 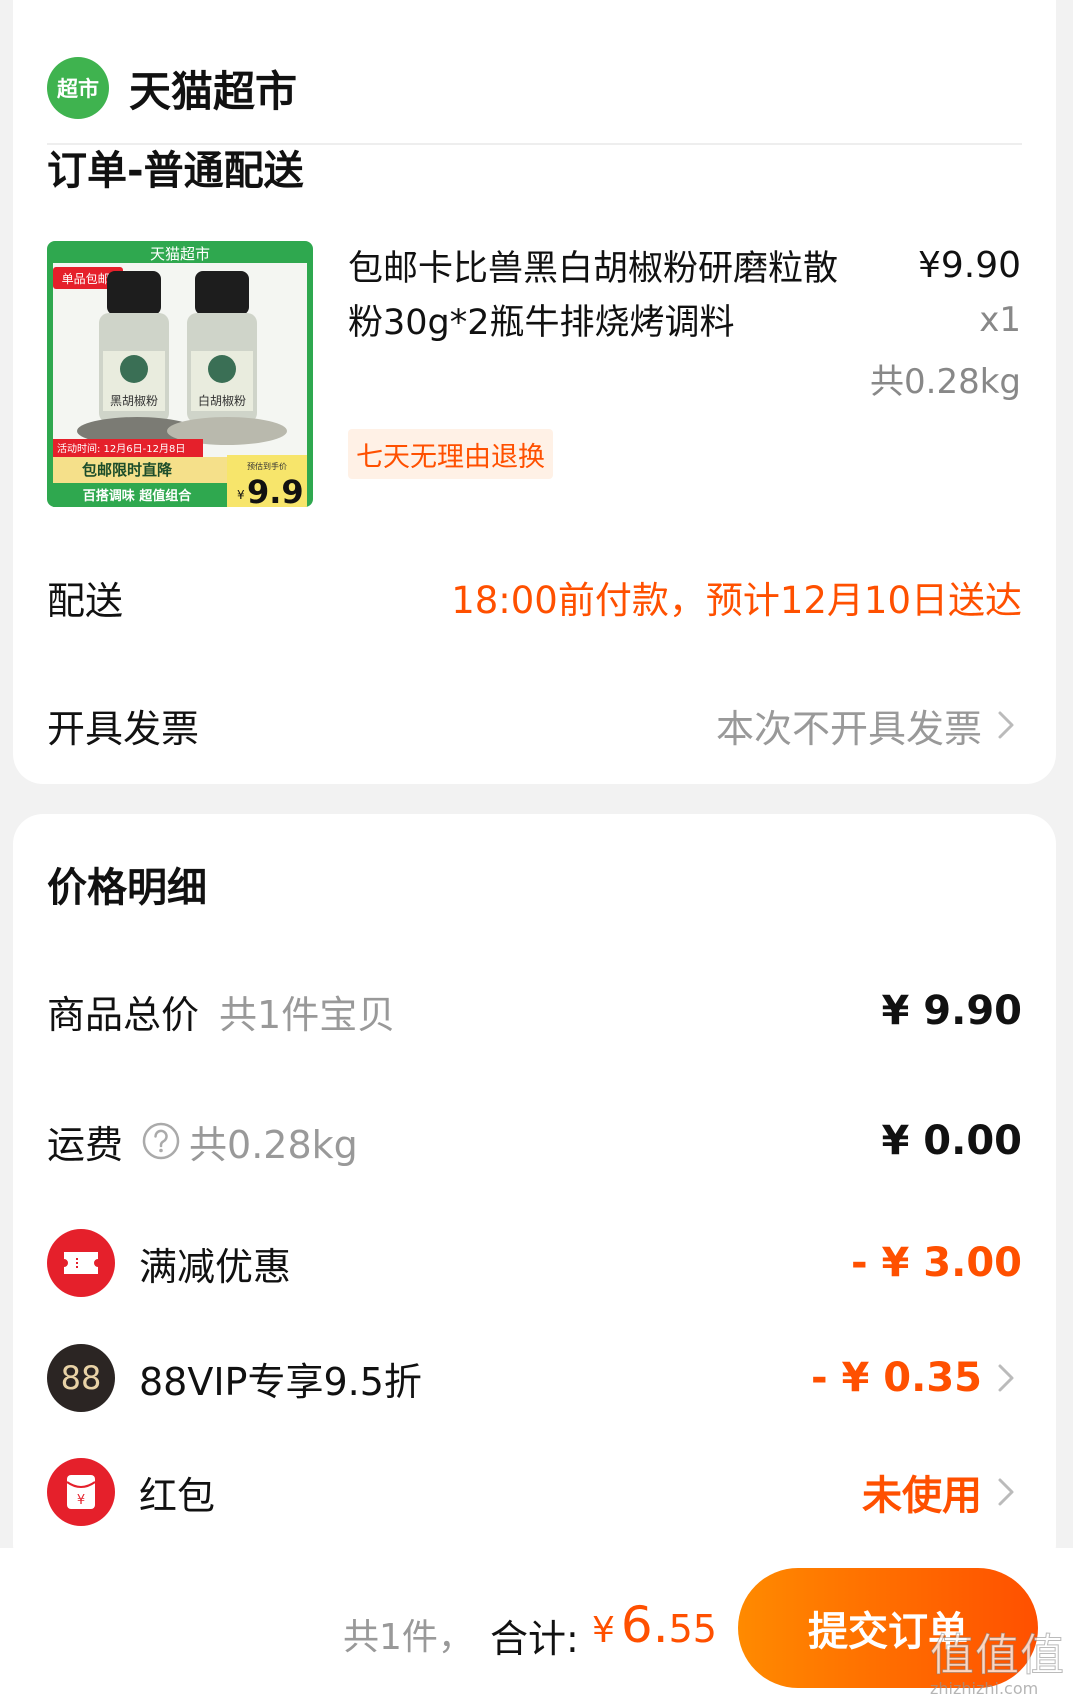 What do you see at coordinates (78, 88) in the screenshot?
I see `store-logo: 超市` at bounding box center [78, 88].